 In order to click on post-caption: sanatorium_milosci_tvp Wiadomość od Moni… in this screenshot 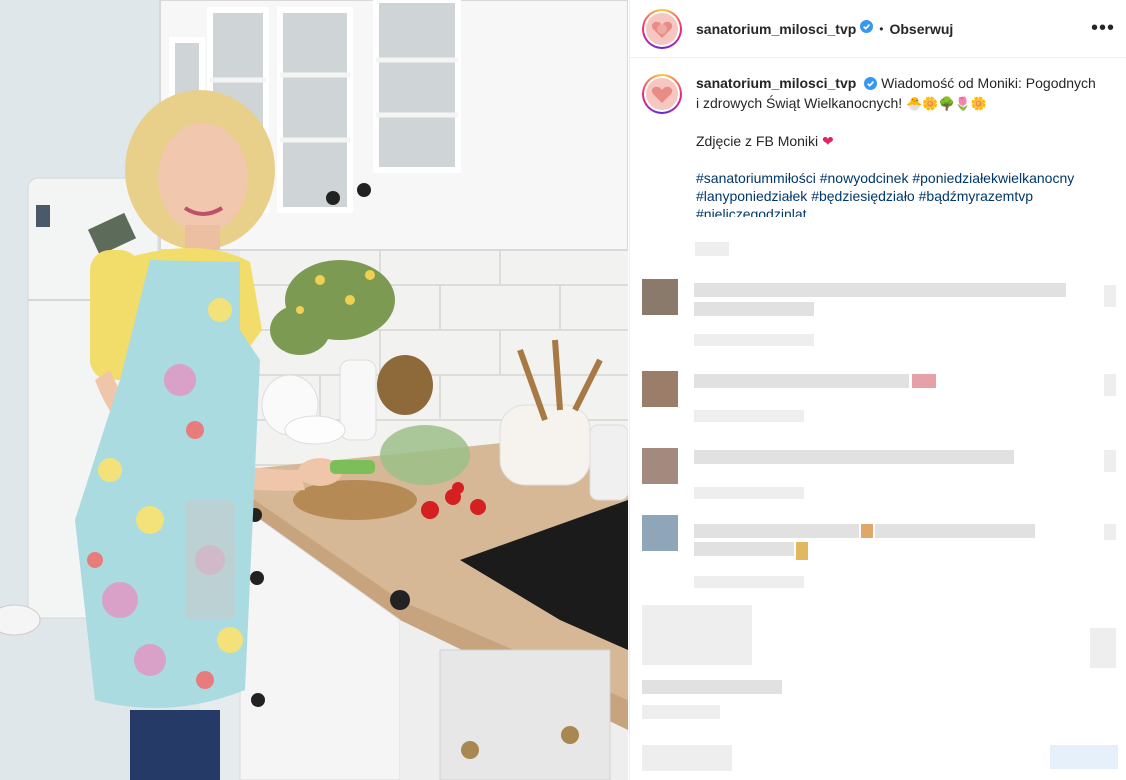, I will do `click(878, 137)`.